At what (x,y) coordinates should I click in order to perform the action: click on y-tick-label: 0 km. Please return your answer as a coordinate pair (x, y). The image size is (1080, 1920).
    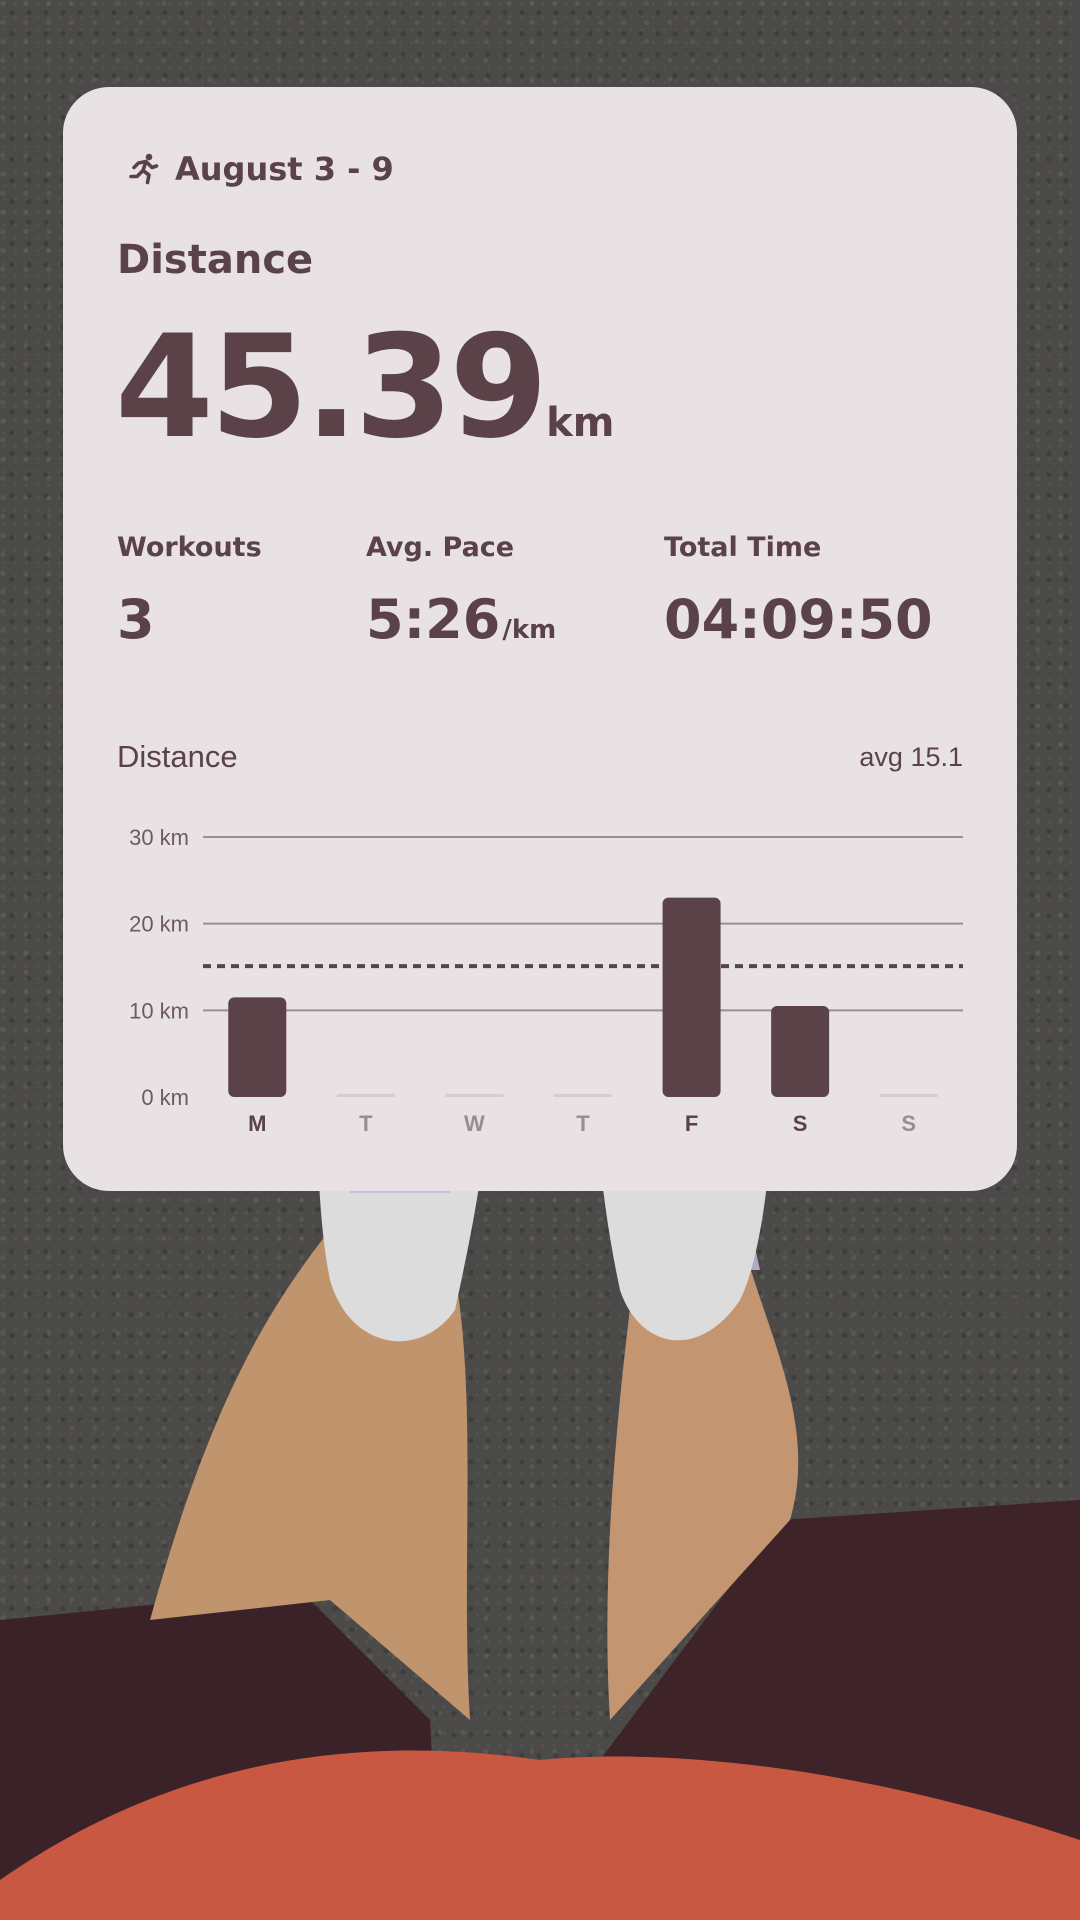
    Looking at the image, I should click on (165, 1097).